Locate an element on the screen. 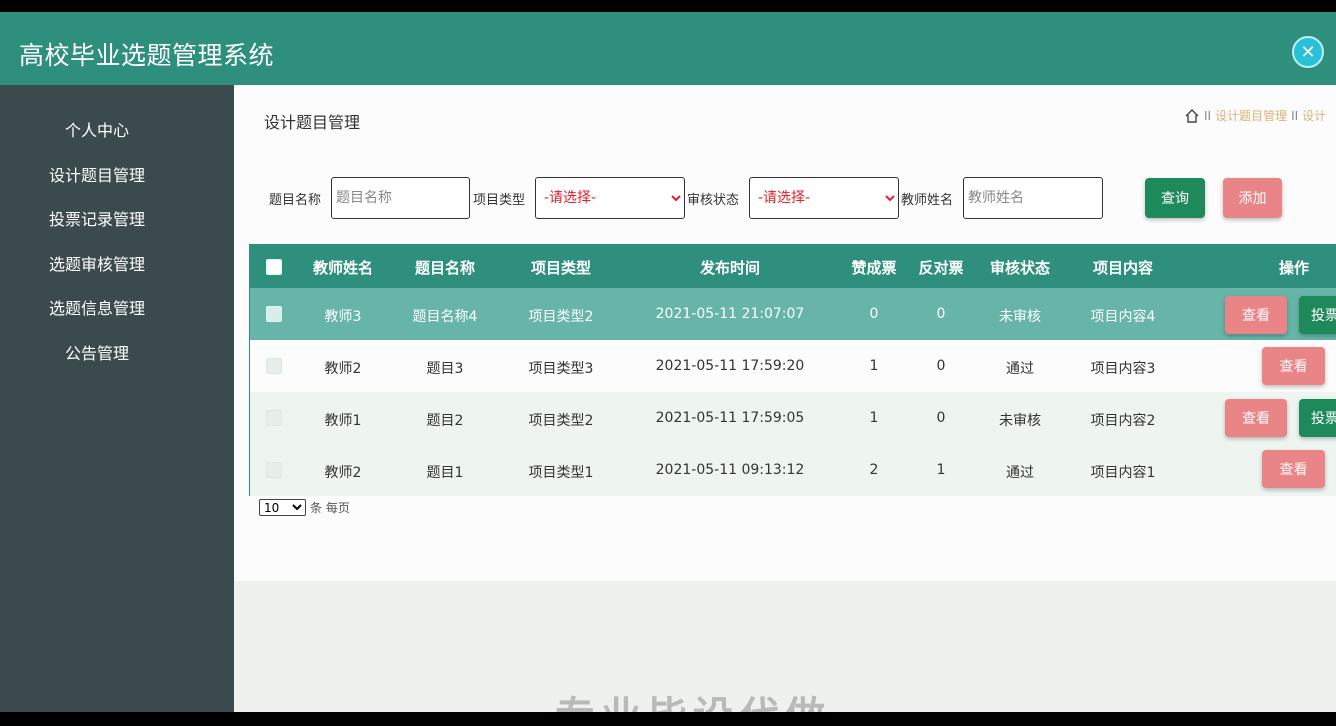  cell-title: 题目1 is located at coordinates (445, 473).